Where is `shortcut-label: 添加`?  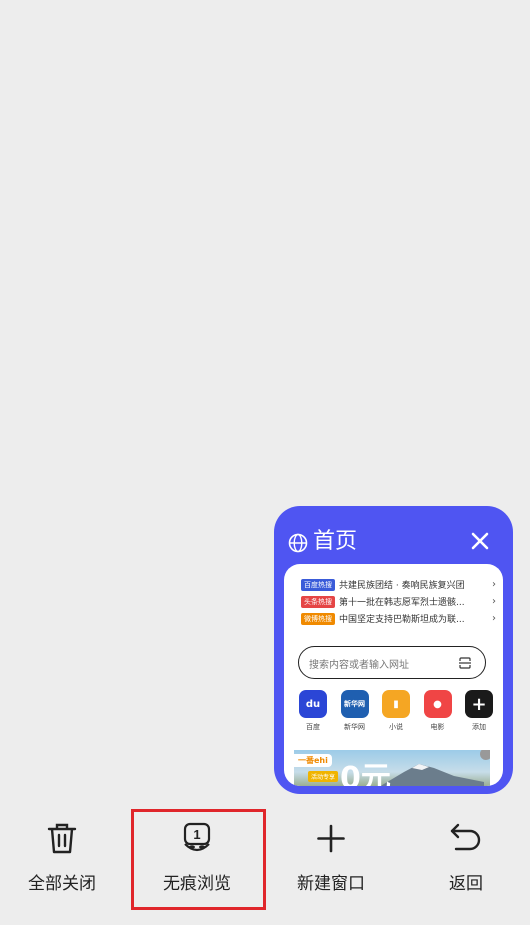 shortcut-label: 添加 is located at coordinates (479, 727).